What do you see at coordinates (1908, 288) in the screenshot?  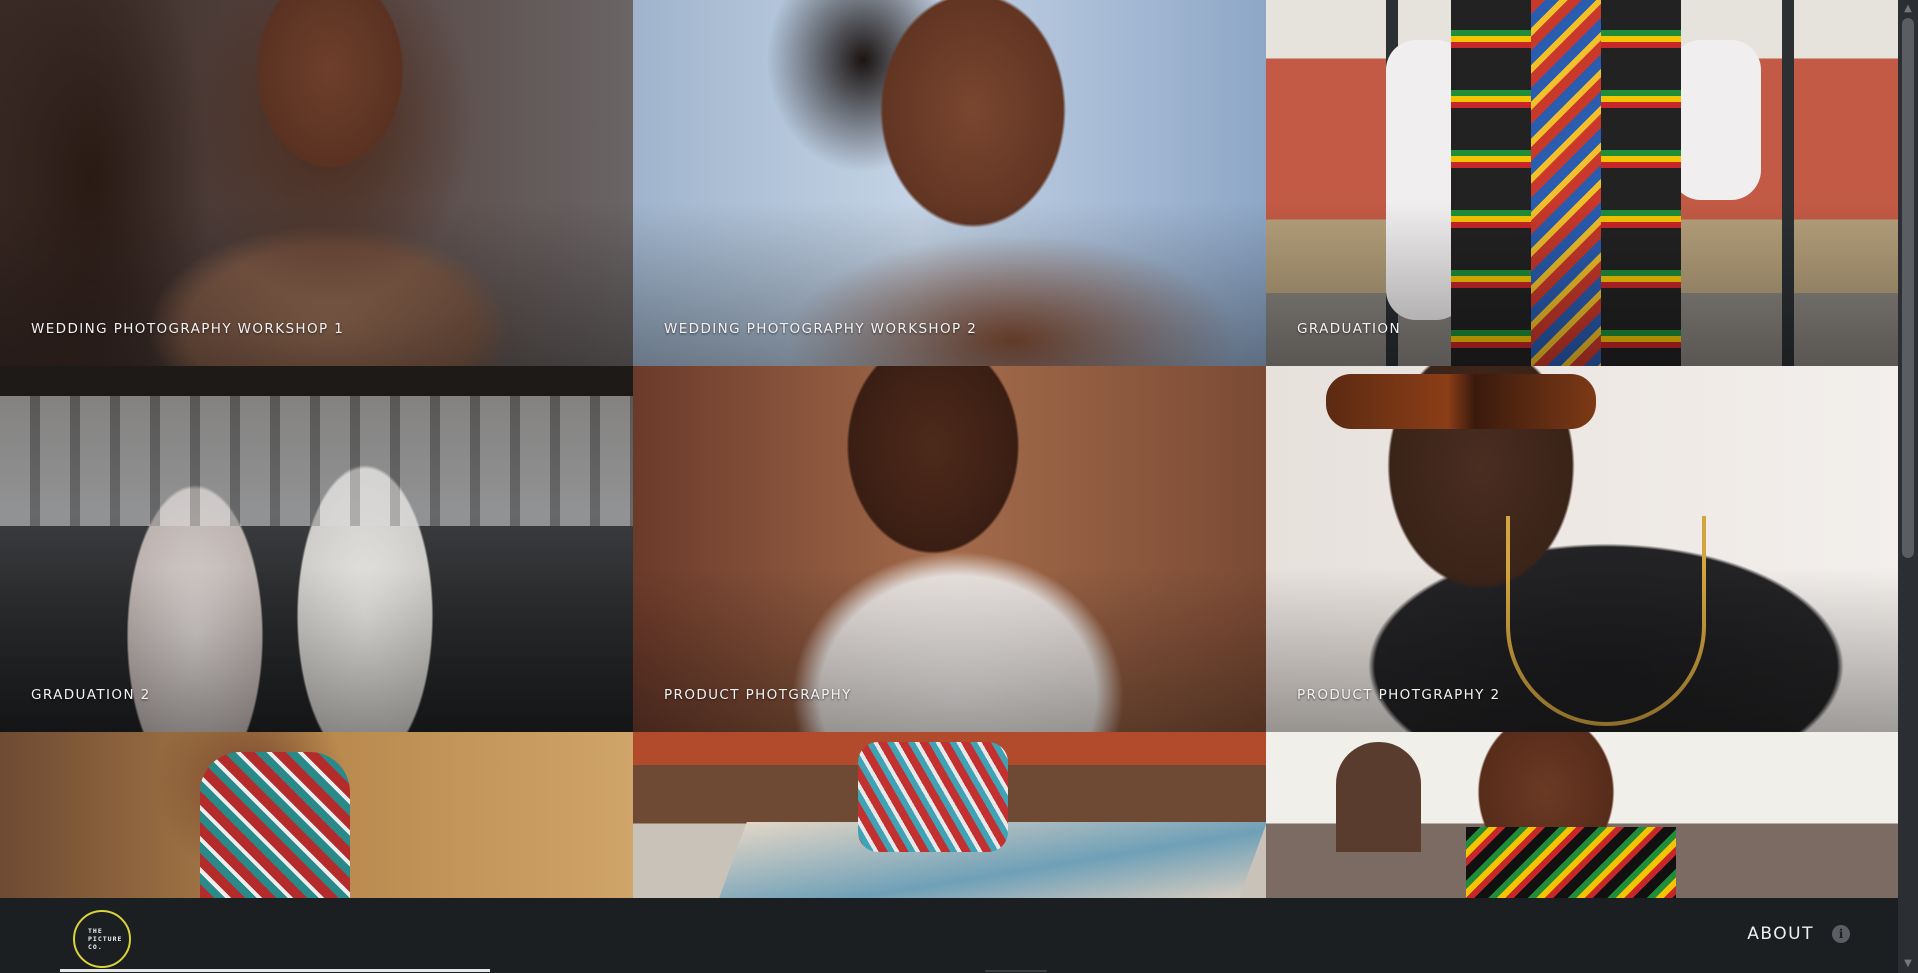 I see `scrollbar-thumb` at bounding box center [1908, 288].